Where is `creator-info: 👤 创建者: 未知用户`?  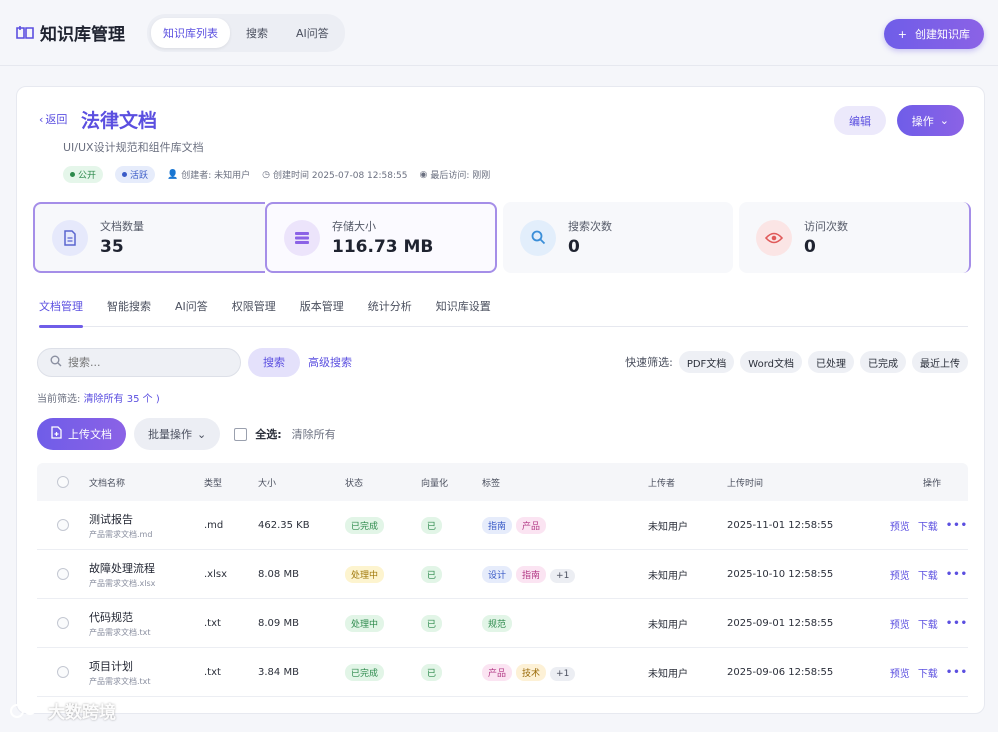
creator-info: 👤 创建者: 未知用户 is located at coordinates (209, 175).